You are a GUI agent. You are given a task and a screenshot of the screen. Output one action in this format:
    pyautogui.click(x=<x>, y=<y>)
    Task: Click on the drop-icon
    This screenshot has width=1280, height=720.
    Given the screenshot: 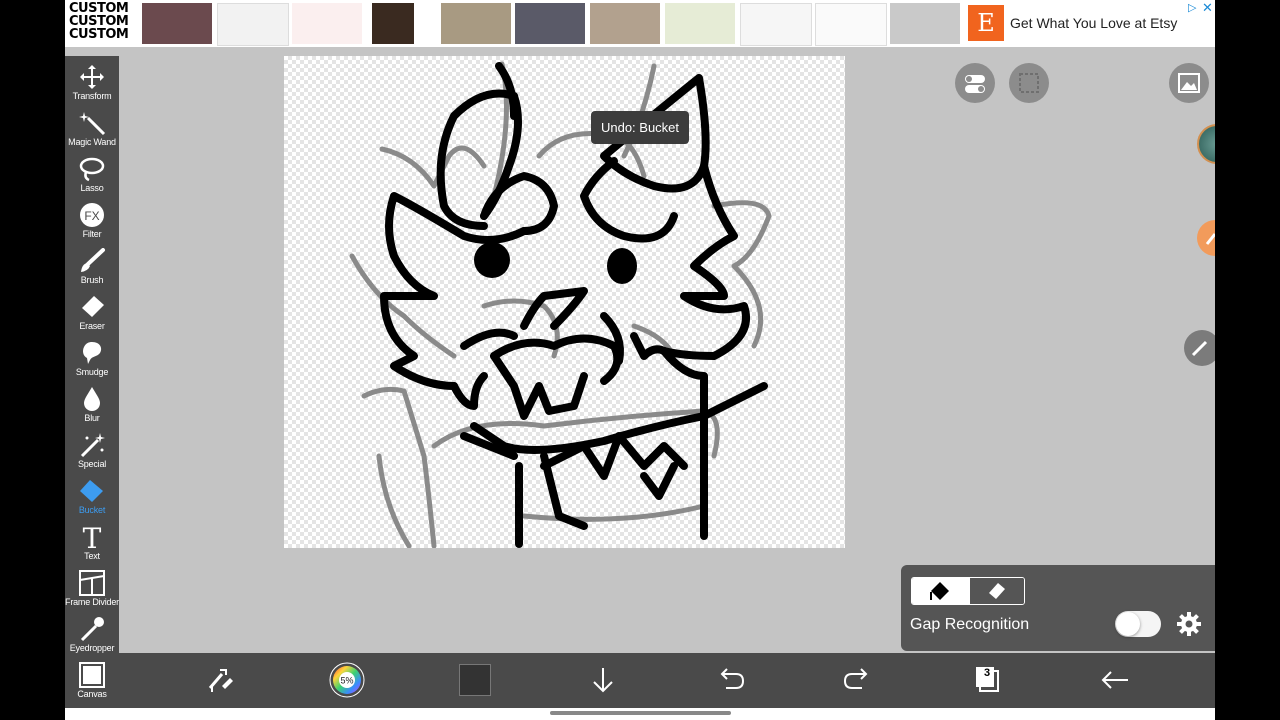 What is the action you would take?
    pyautogui.click(x=92, y=399)
    